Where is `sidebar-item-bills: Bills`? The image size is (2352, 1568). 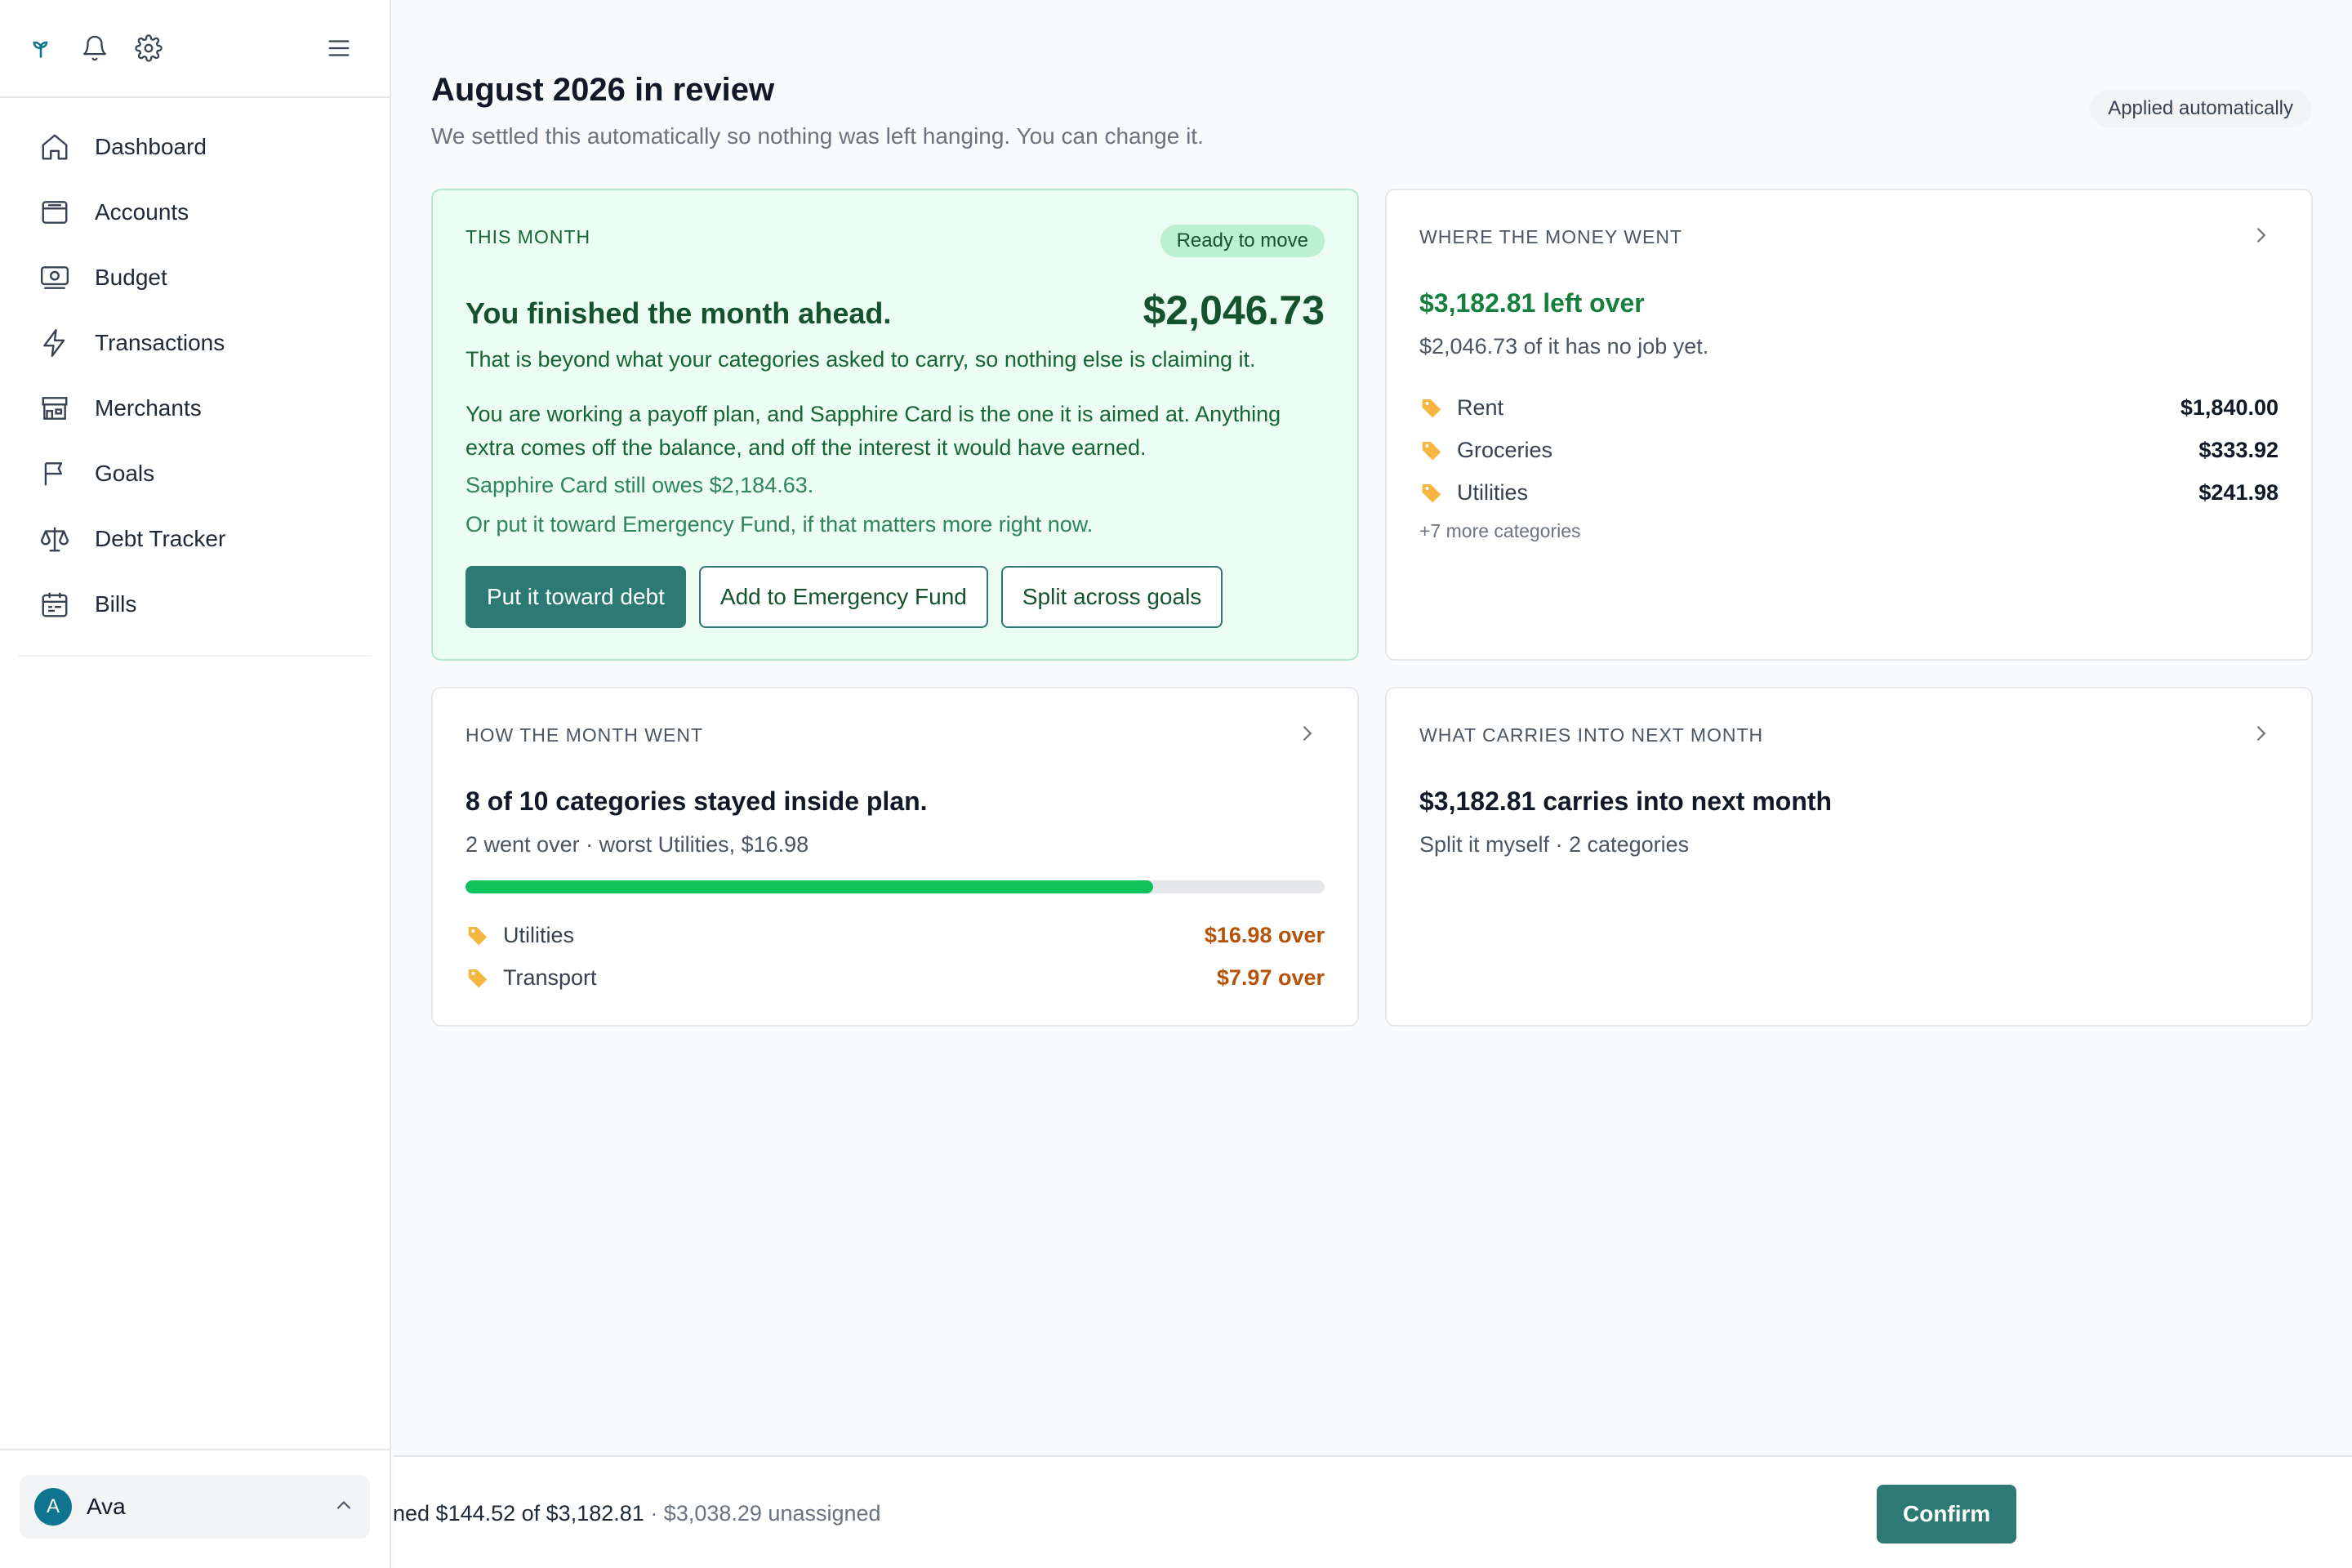
sidebar-item-bills: Bills is located at coordinates (195, 604).